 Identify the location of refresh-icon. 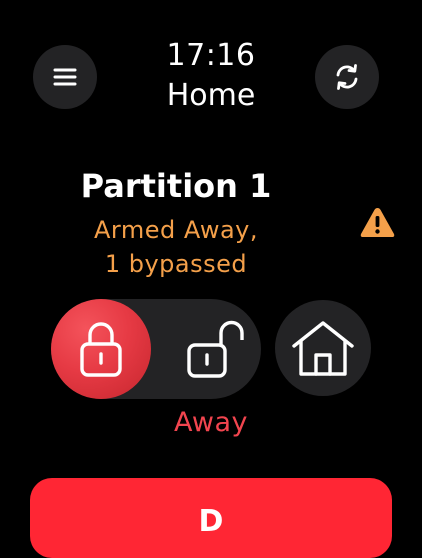
(347, 77).